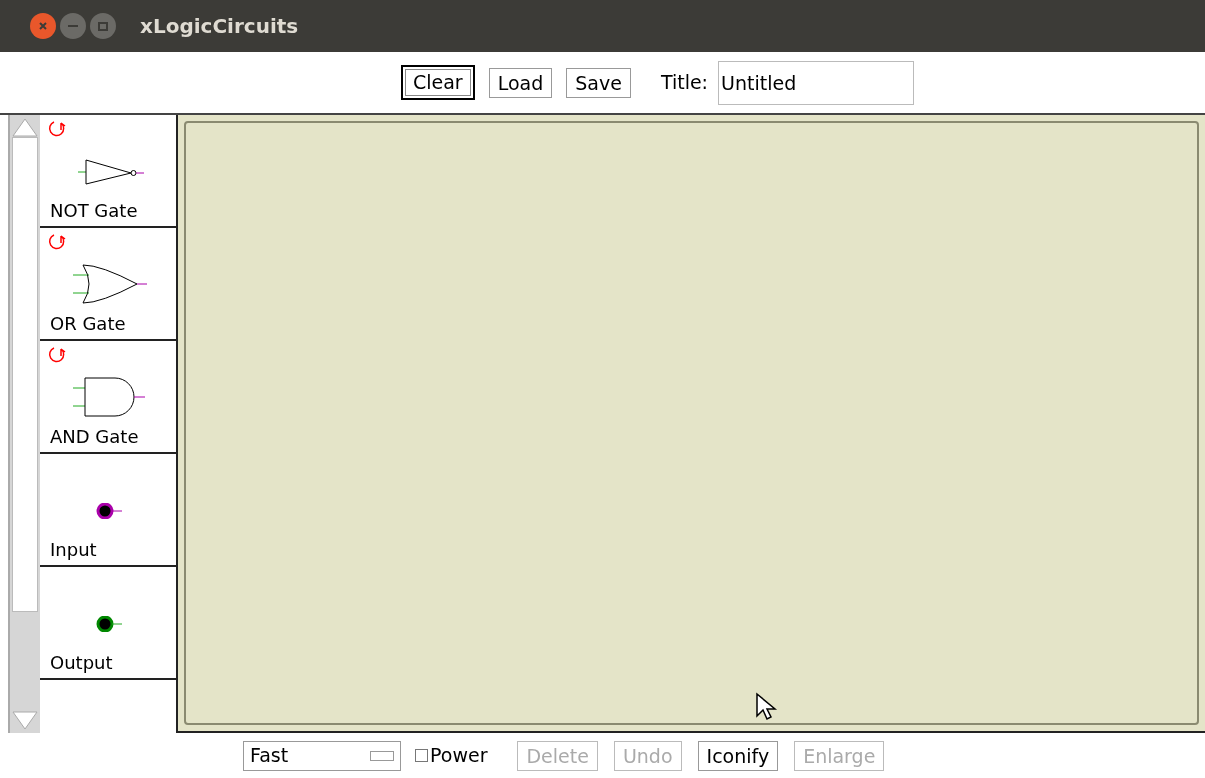 The width and height of the screenshot is (1205, 778). I want to click on close-icon, so click(43, 26).